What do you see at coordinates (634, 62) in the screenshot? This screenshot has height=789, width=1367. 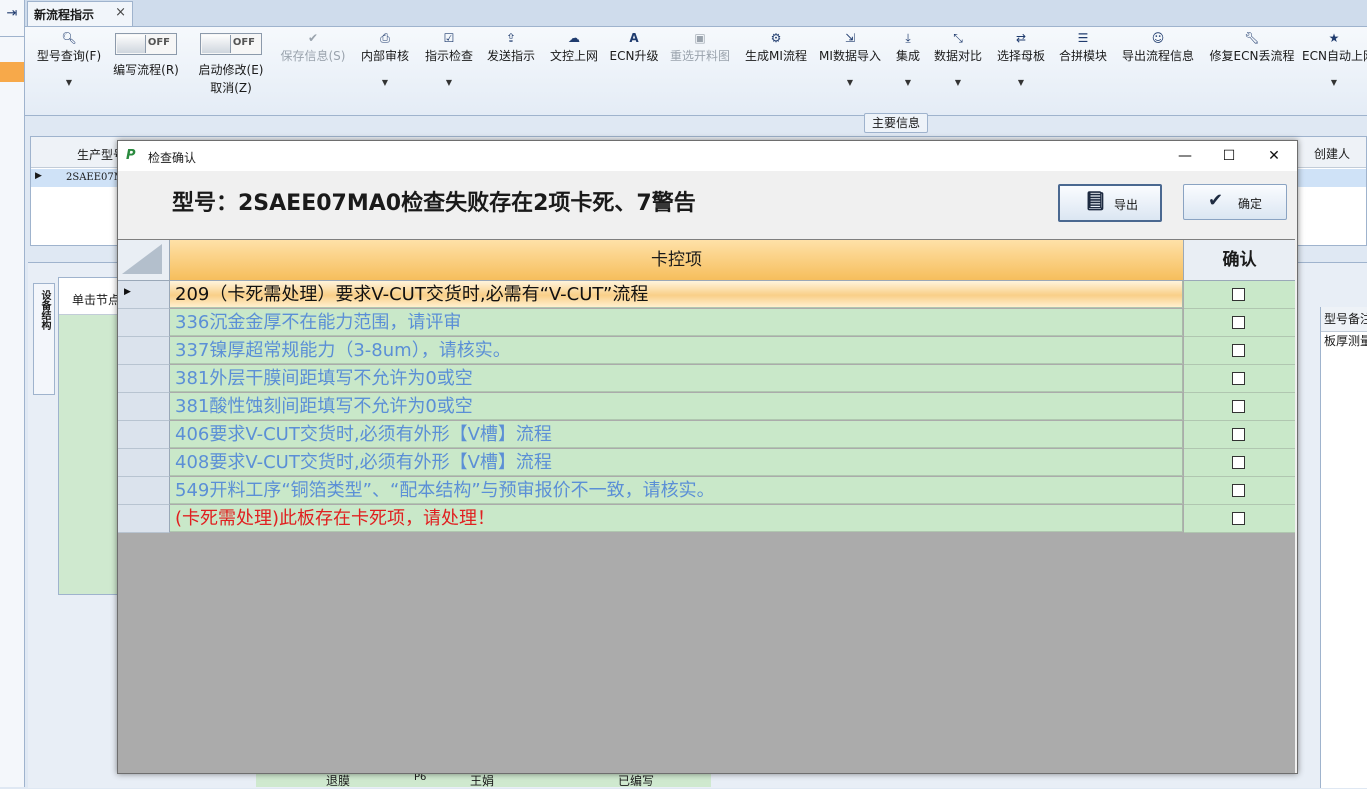 I see `ecn-upgrade-button: A ECN升级` at bounding box center [634, 62].